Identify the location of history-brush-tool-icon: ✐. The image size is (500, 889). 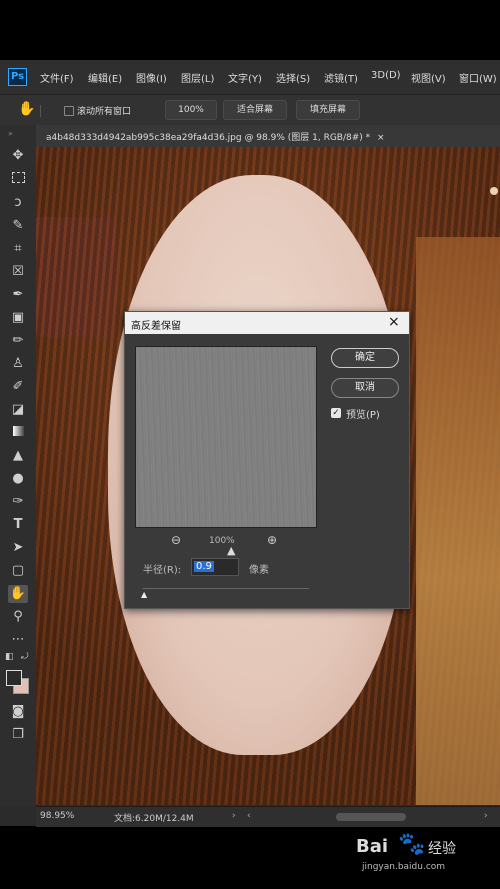
(18, 387).